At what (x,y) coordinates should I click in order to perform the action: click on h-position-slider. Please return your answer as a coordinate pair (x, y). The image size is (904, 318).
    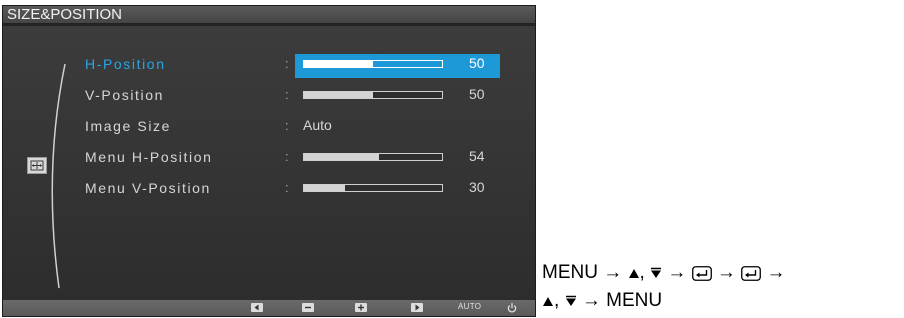
    Looking at the image, I should click on (373, 64).